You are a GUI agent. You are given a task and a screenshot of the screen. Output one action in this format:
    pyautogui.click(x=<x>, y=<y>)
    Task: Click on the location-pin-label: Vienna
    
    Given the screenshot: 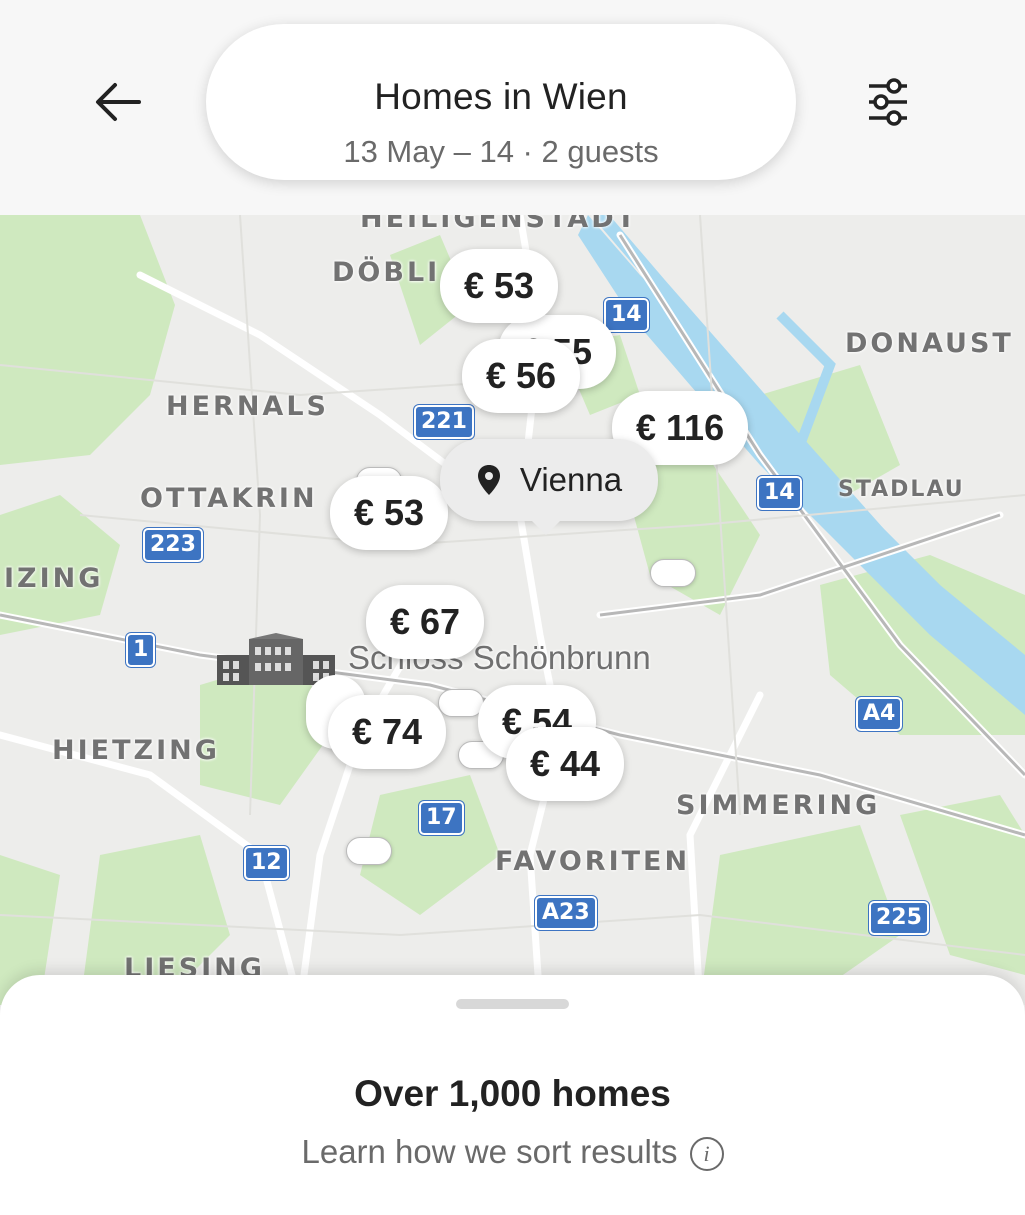 What is the action you would take?
    pyautogui.click(x=571, y=479)
    